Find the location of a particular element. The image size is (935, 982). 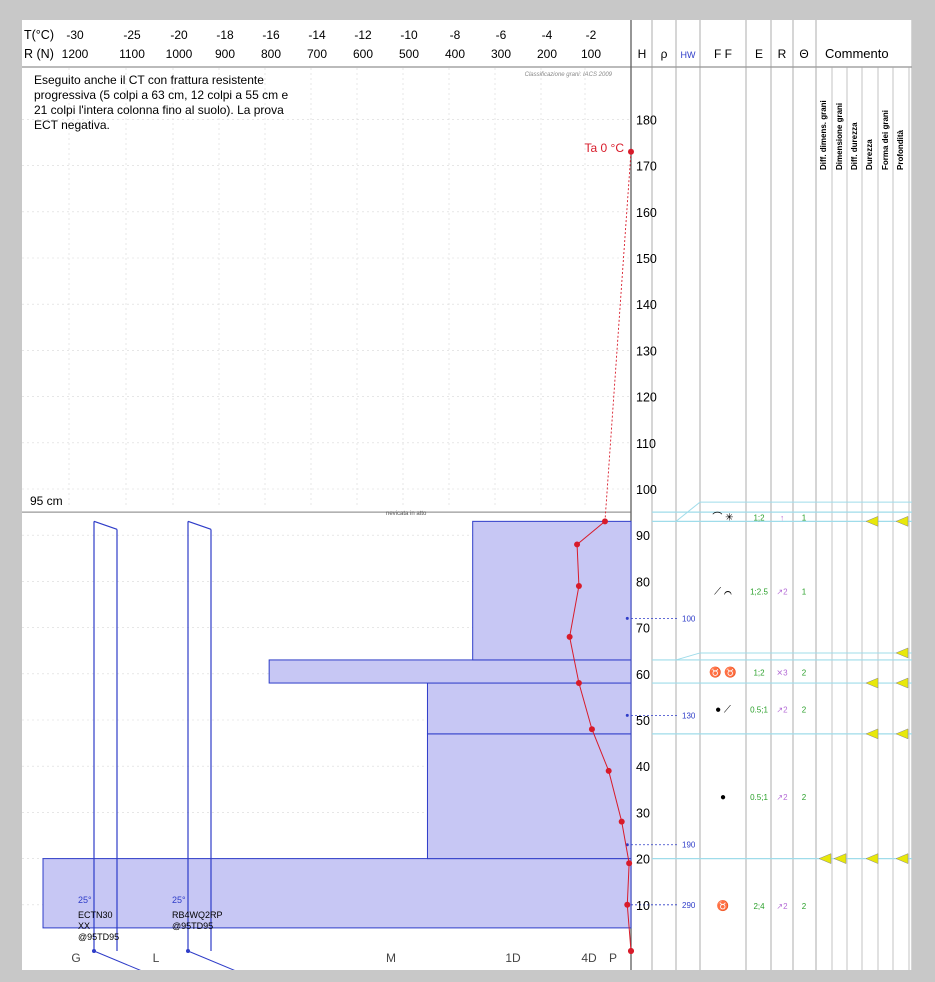

column-header: HW is located at coordinates (688, 55).